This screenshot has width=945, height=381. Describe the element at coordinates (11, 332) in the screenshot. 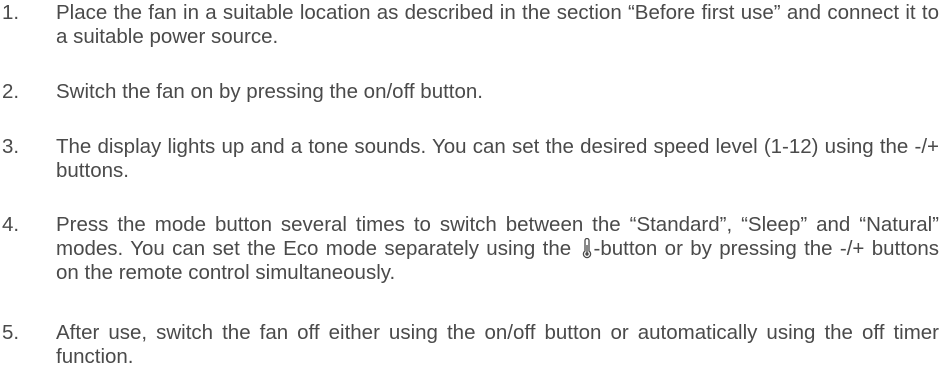

I see `step-number: 5.` at that location.